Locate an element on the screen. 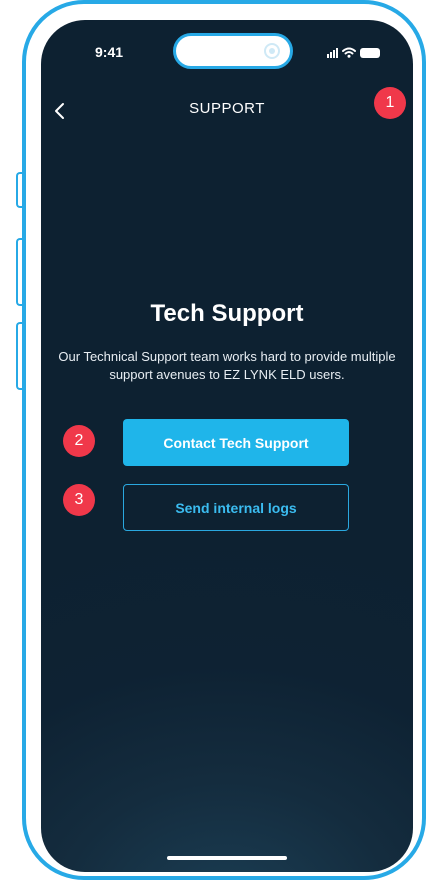  contact-tech-support-button: Contact Tech Support is located at coordinates (236, 442).